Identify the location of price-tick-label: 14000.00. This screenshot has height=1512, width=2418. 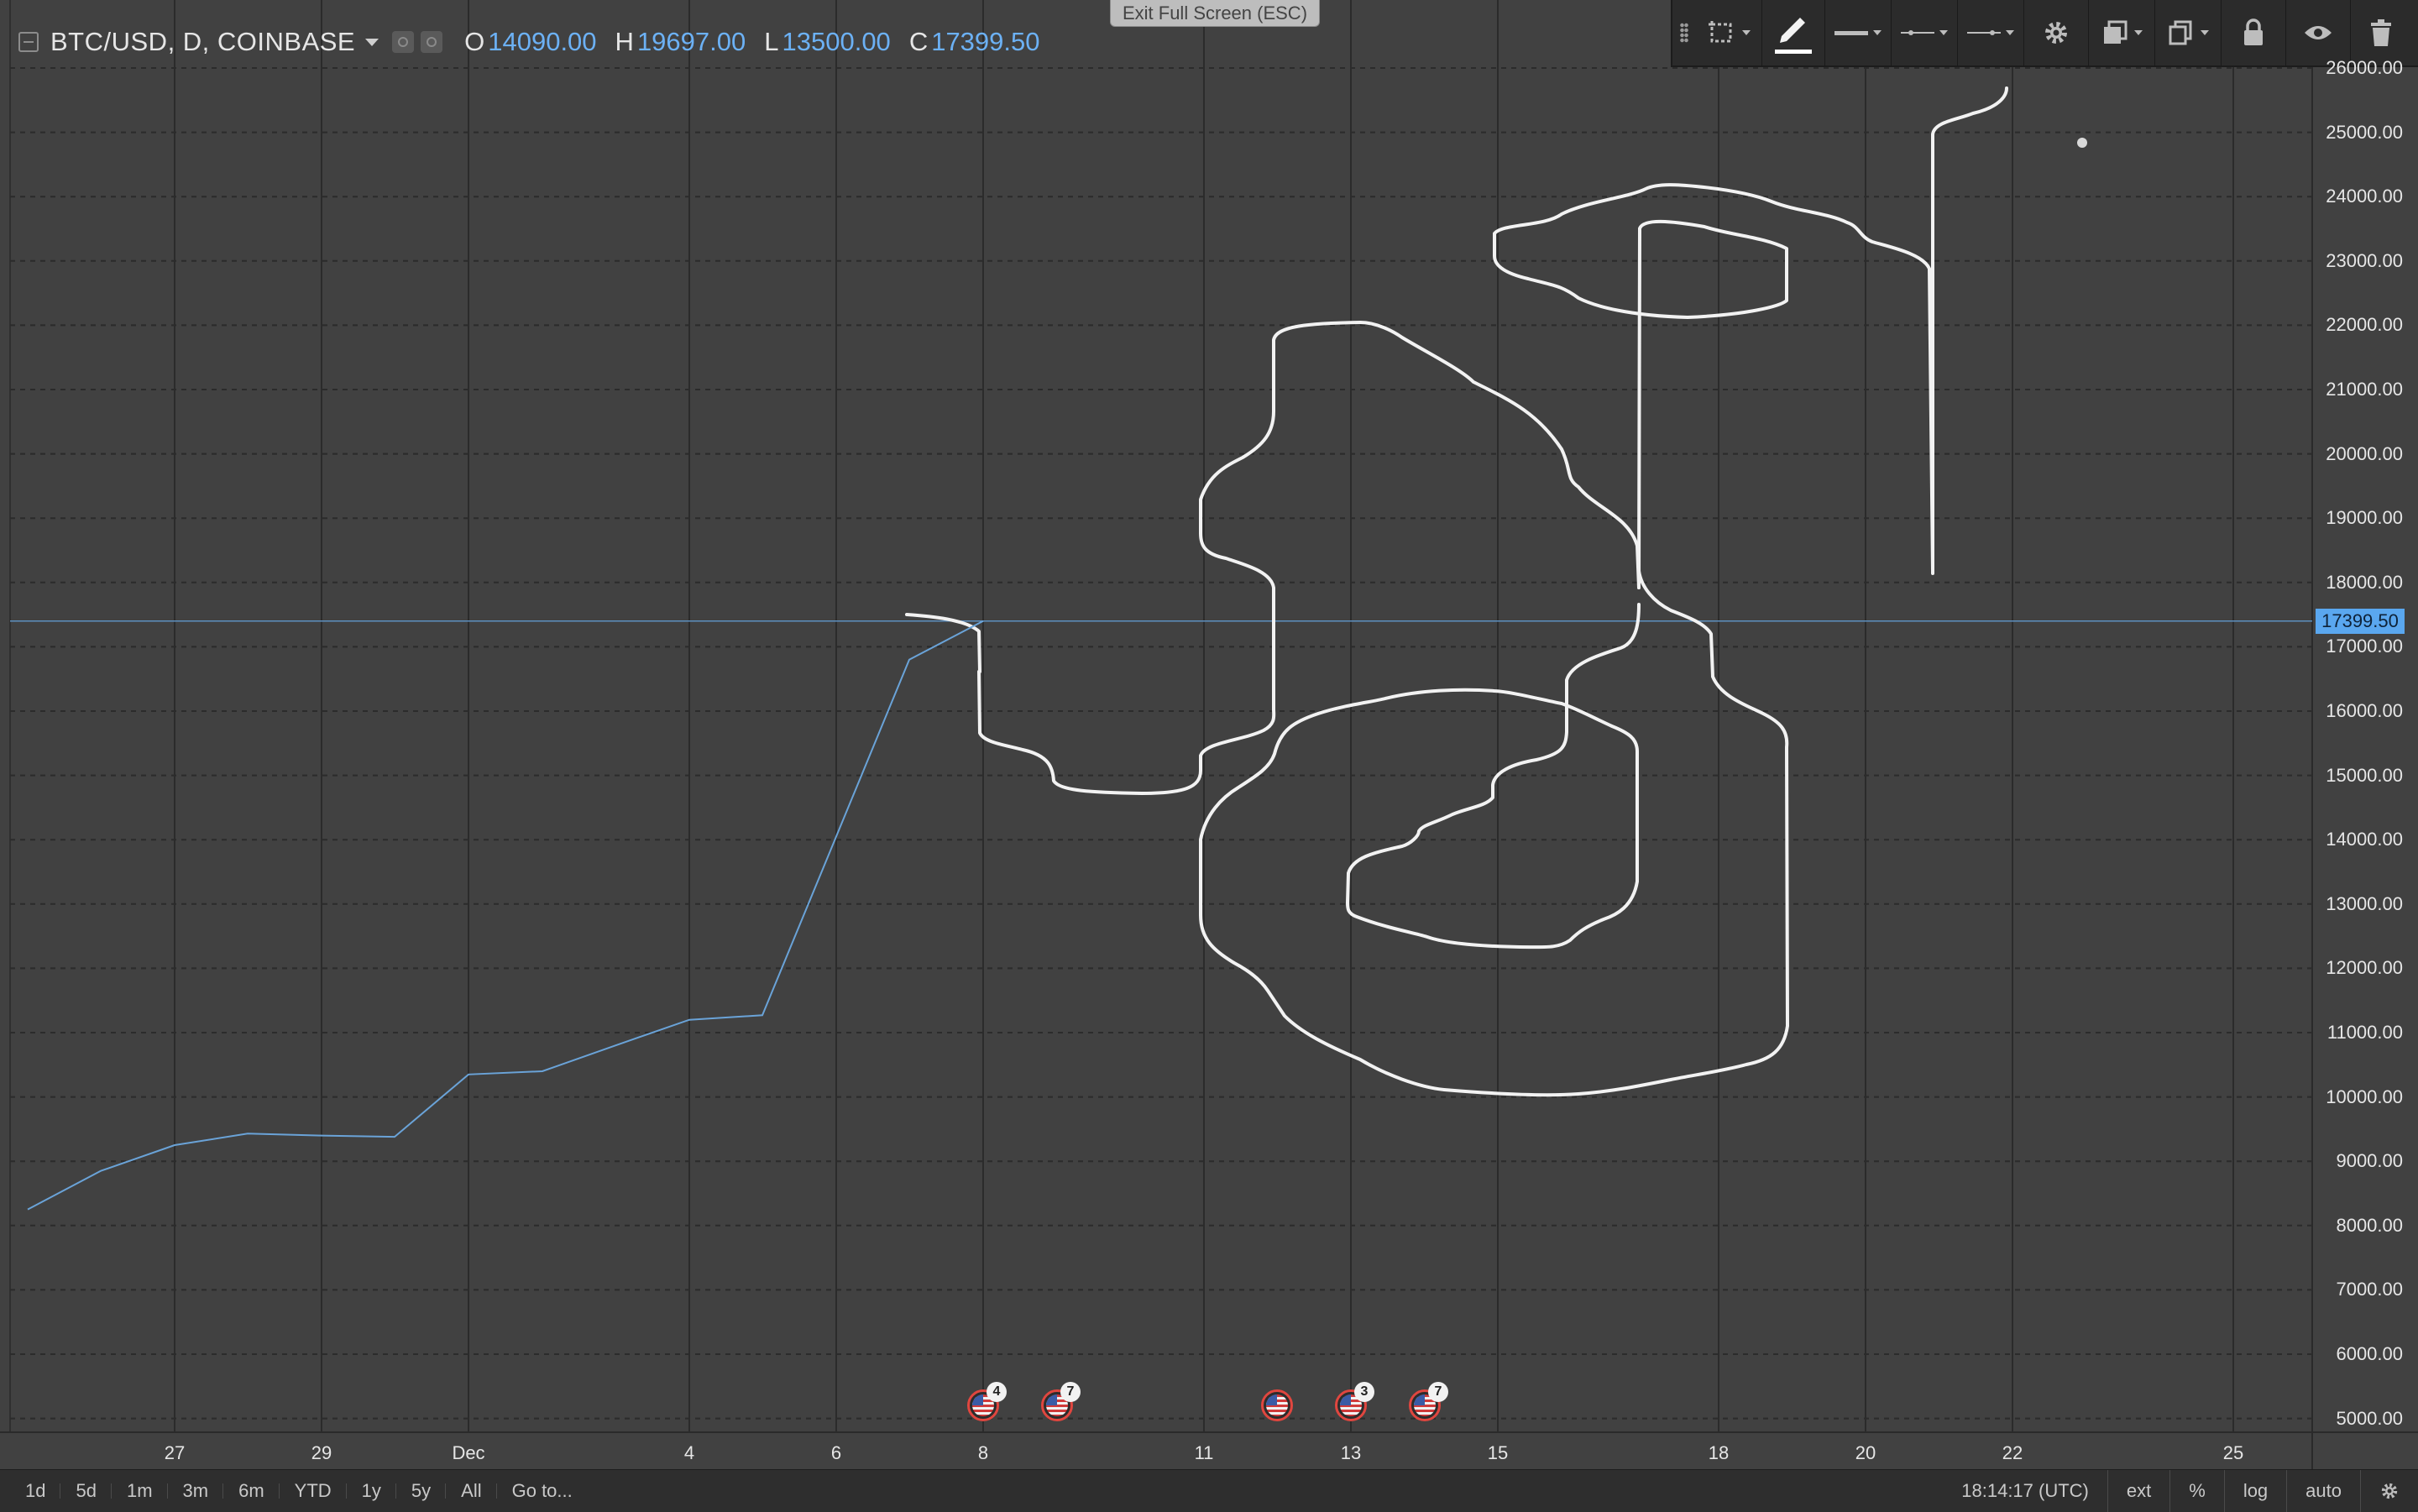
(2364, 839).